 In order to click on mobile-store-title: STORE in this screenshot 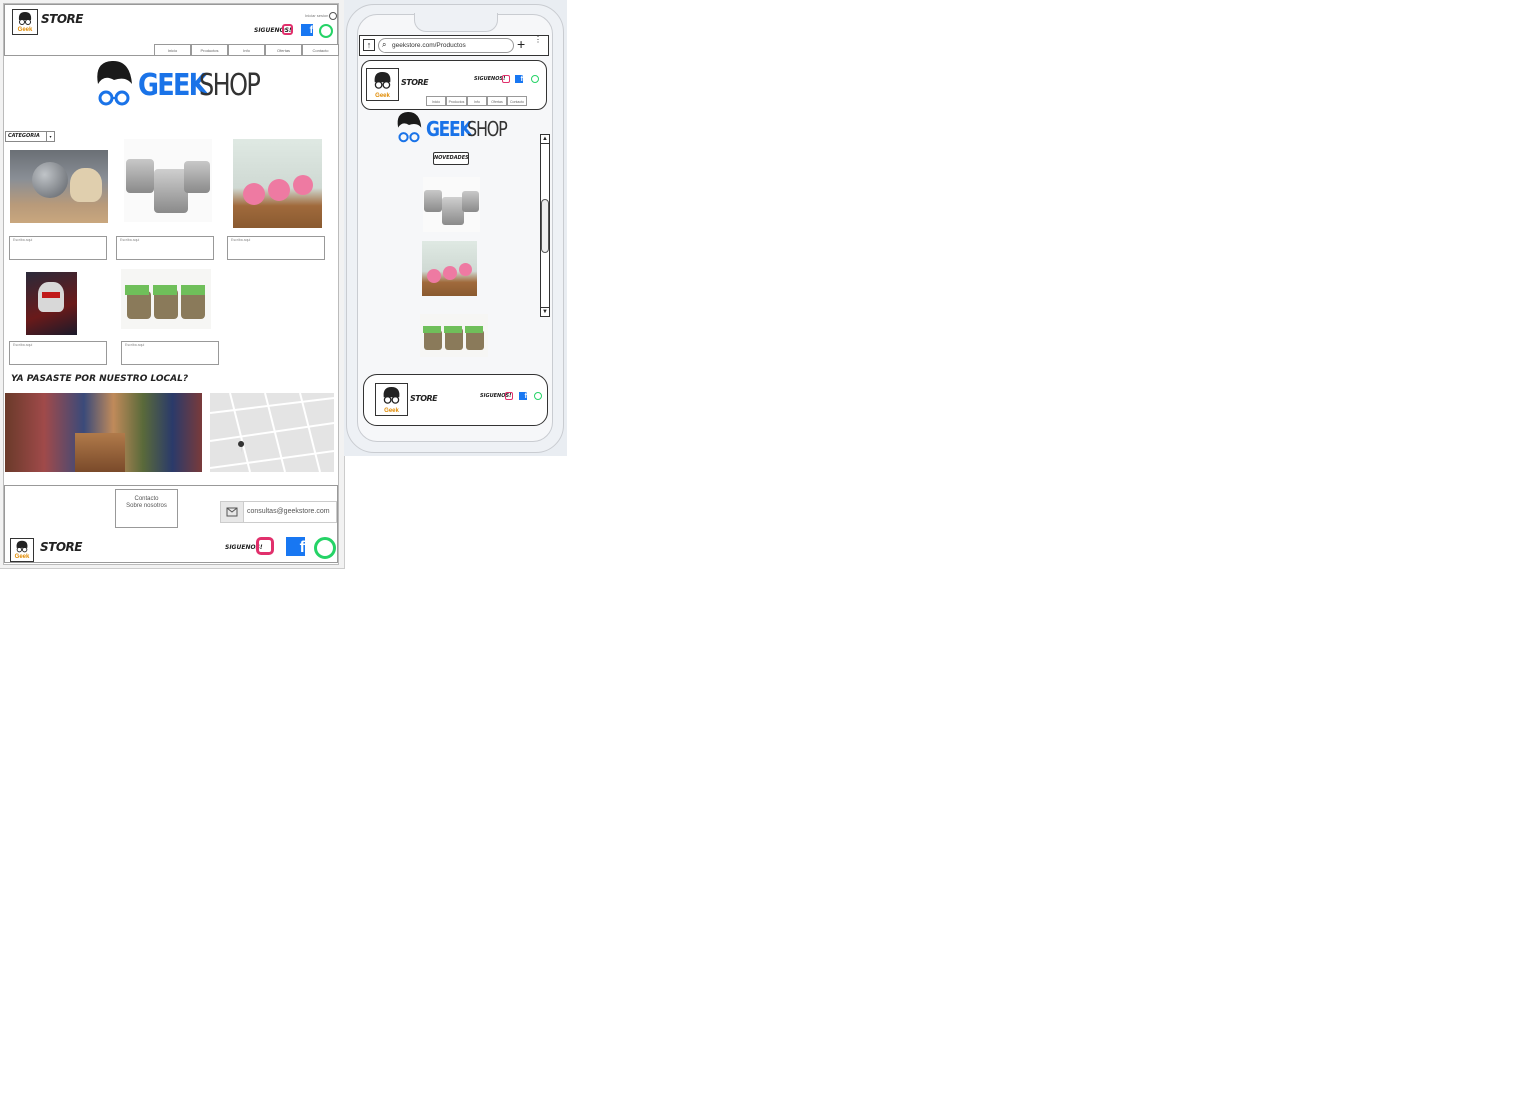, I will do `click(415, 82)`.